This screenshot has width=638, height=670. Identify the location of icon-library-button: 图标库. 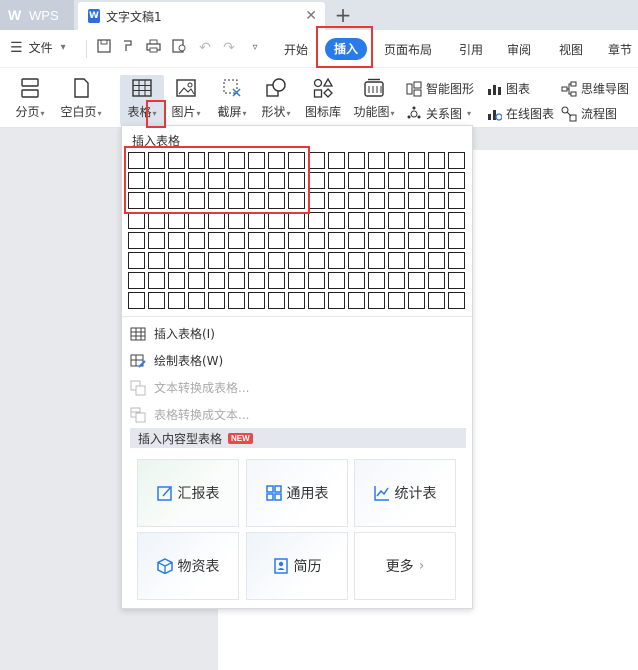
(323, 98).